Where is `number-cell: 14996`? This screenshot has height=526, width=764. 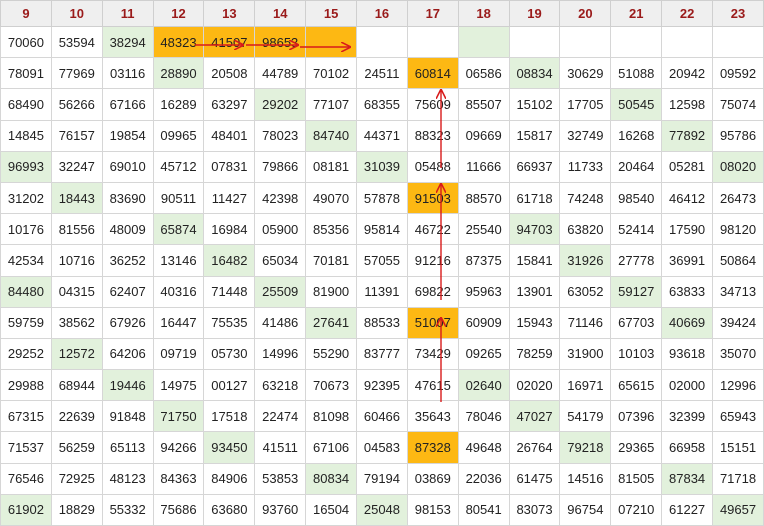 number-cell: 14996 is located at coordinates (280, 354).